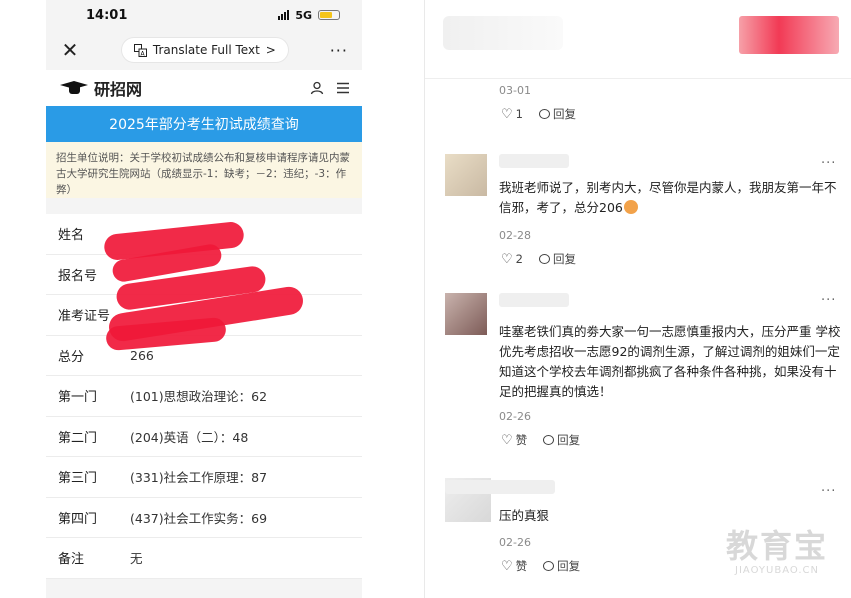 Image resolution: width=851 pixels, height=598 pixels. I want to click on watermark-text: 教育宝, so click(776, 546).